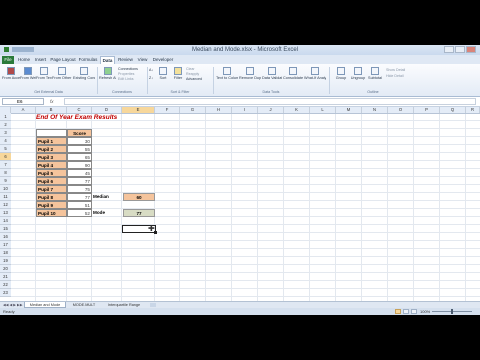 The height and width of the screenshot is (360, 480). I want to click on reapply-button: Reapply, so click(192, 74).